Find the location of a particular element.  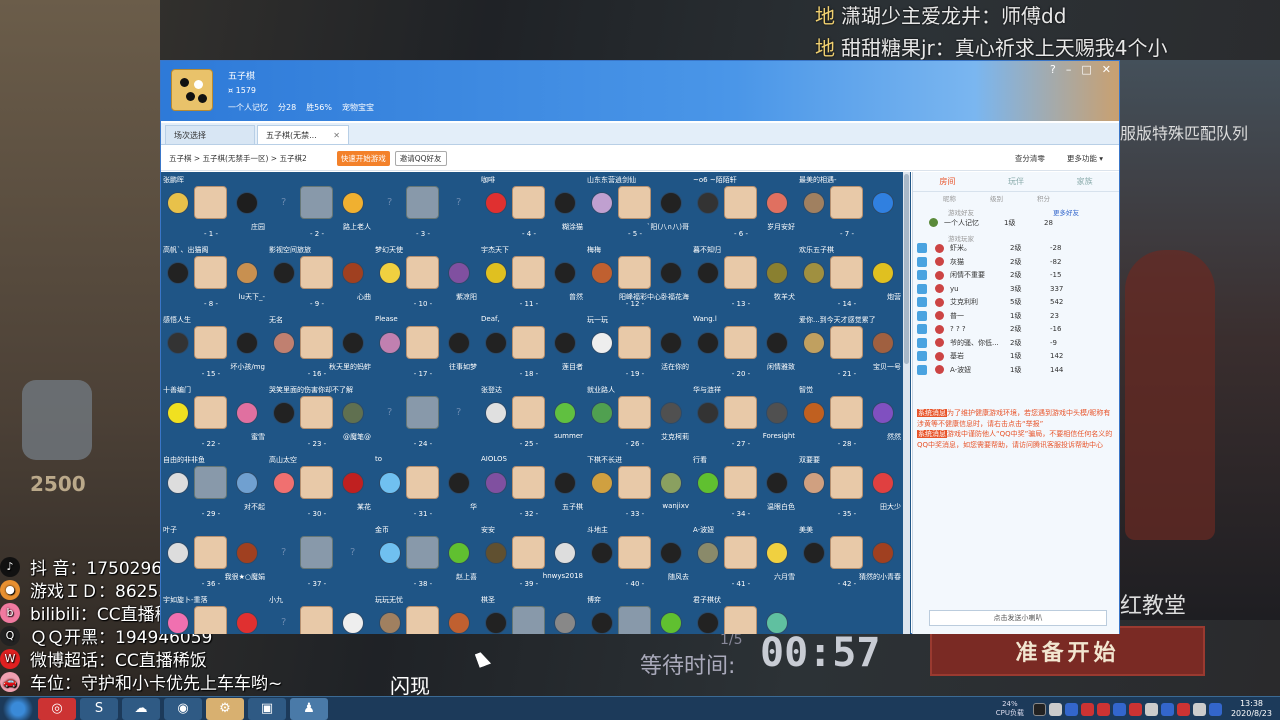

game-table: 无名 秋天里的蚂蚱 - 16 - is located at coordinates (320, 347).